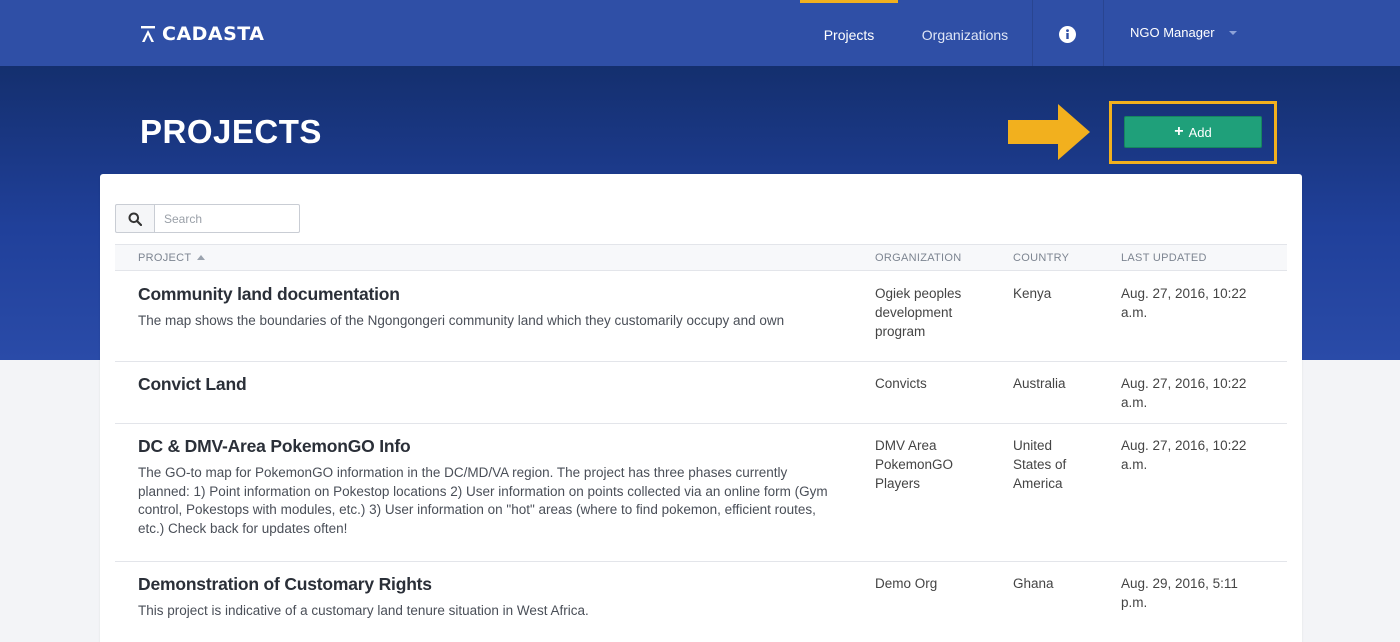  I want to click on add-project-button: + Add, so click(1193, 132).